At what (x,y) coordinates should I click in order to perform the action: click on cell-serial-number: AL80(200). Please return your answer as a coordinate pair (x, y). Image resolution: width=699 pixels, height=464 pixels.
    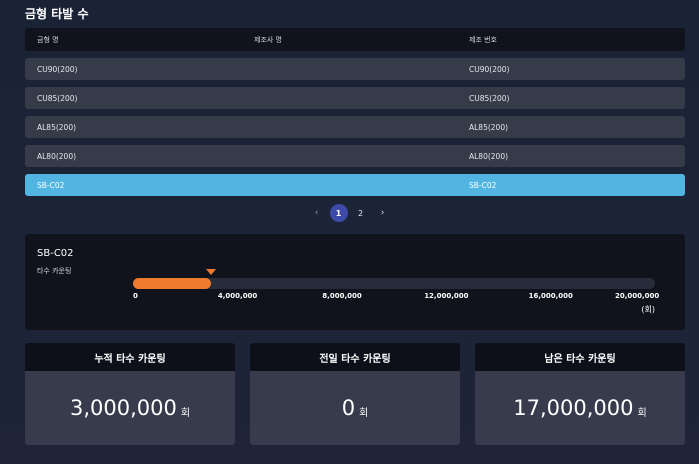
    Looking at the image, I should click on (489, 156).